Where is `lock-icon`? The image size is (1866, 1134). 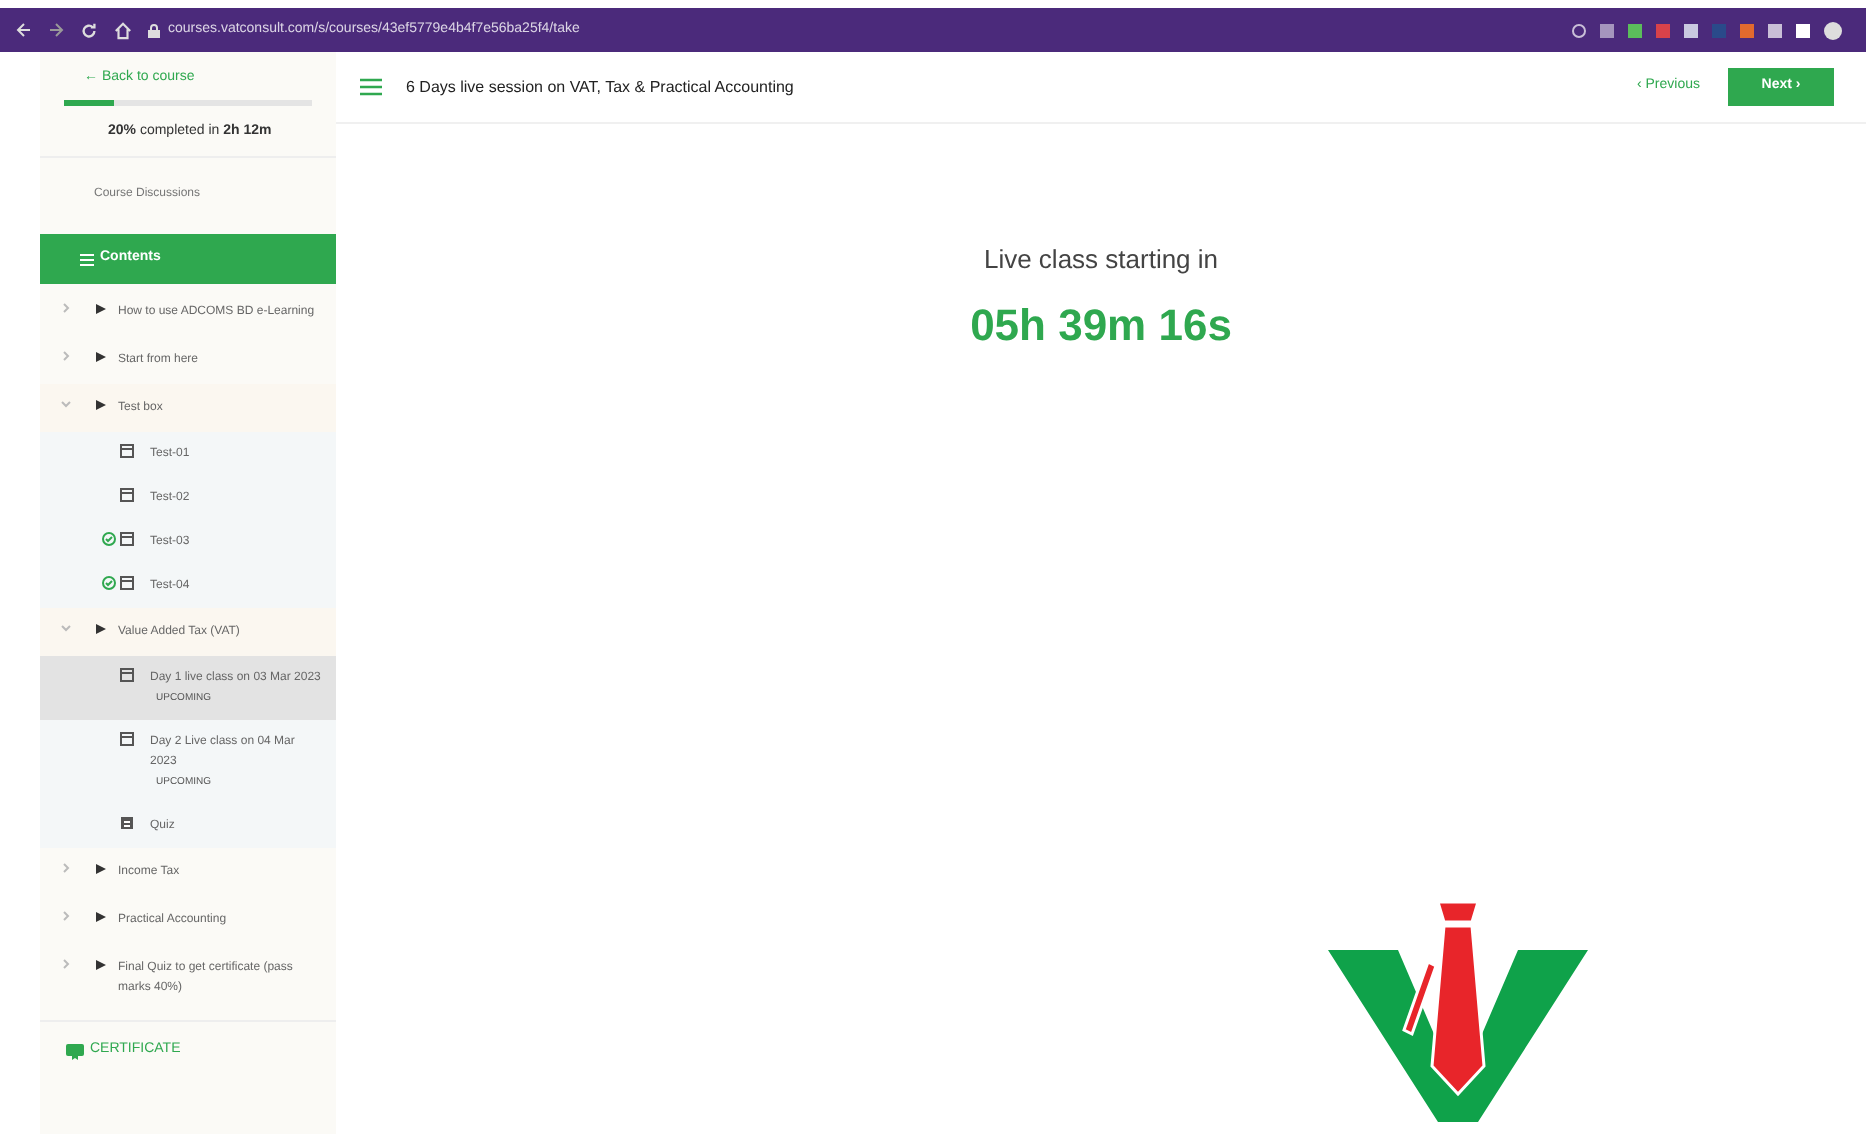 lock-icon is located at coordinates (154, 30).